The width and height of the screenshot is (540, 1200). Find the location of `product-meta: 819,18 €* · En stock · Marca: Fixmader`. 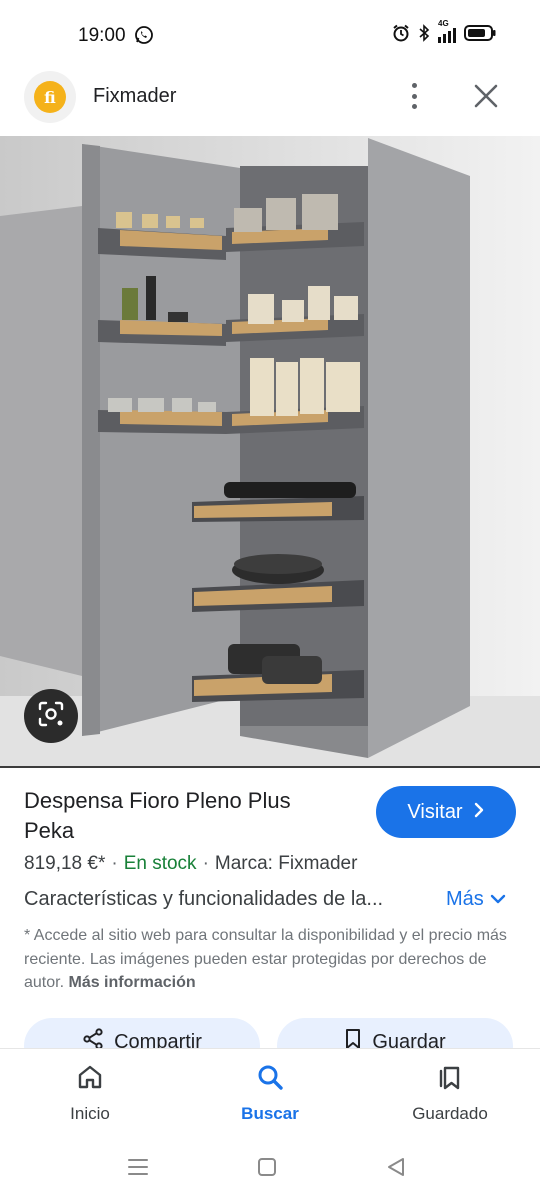

product-meta: 819,18 €* · En stock · Marca: Fixmader is located at coordinates (191, 863).